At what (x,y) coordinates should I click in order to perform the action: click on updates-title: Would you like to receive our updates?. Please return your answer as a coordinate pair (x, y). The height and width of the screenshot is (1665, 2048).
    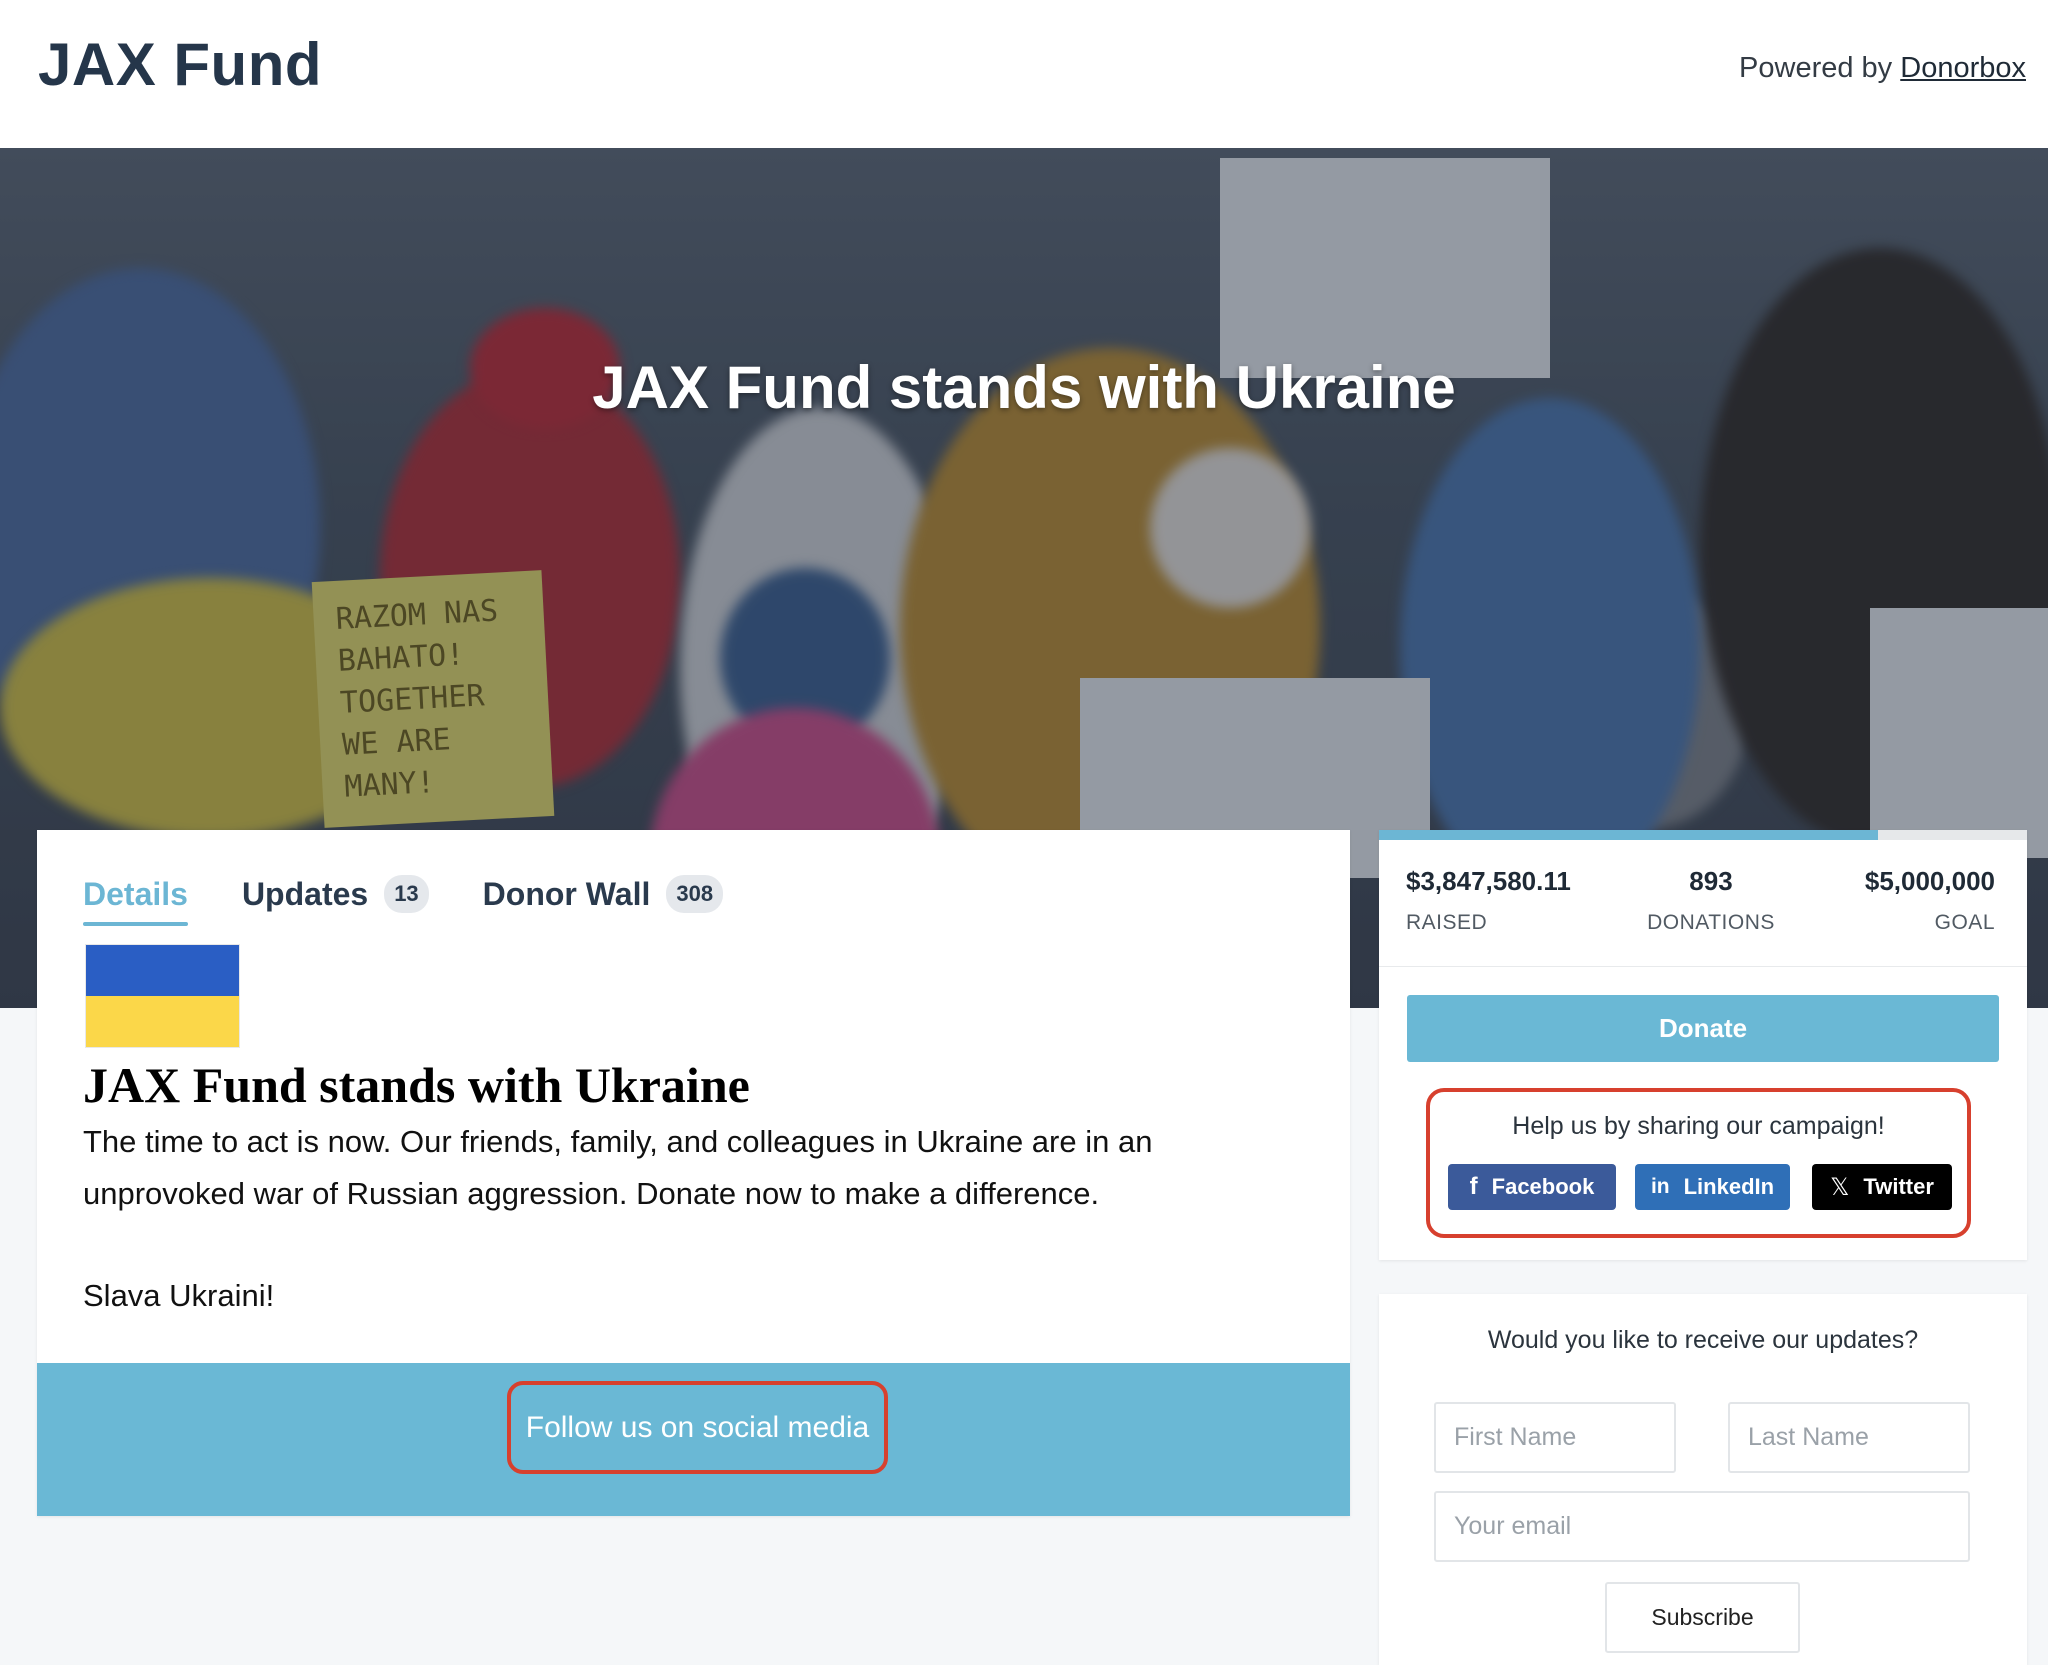
    Looking at the image, I should click on (1703, 1340).